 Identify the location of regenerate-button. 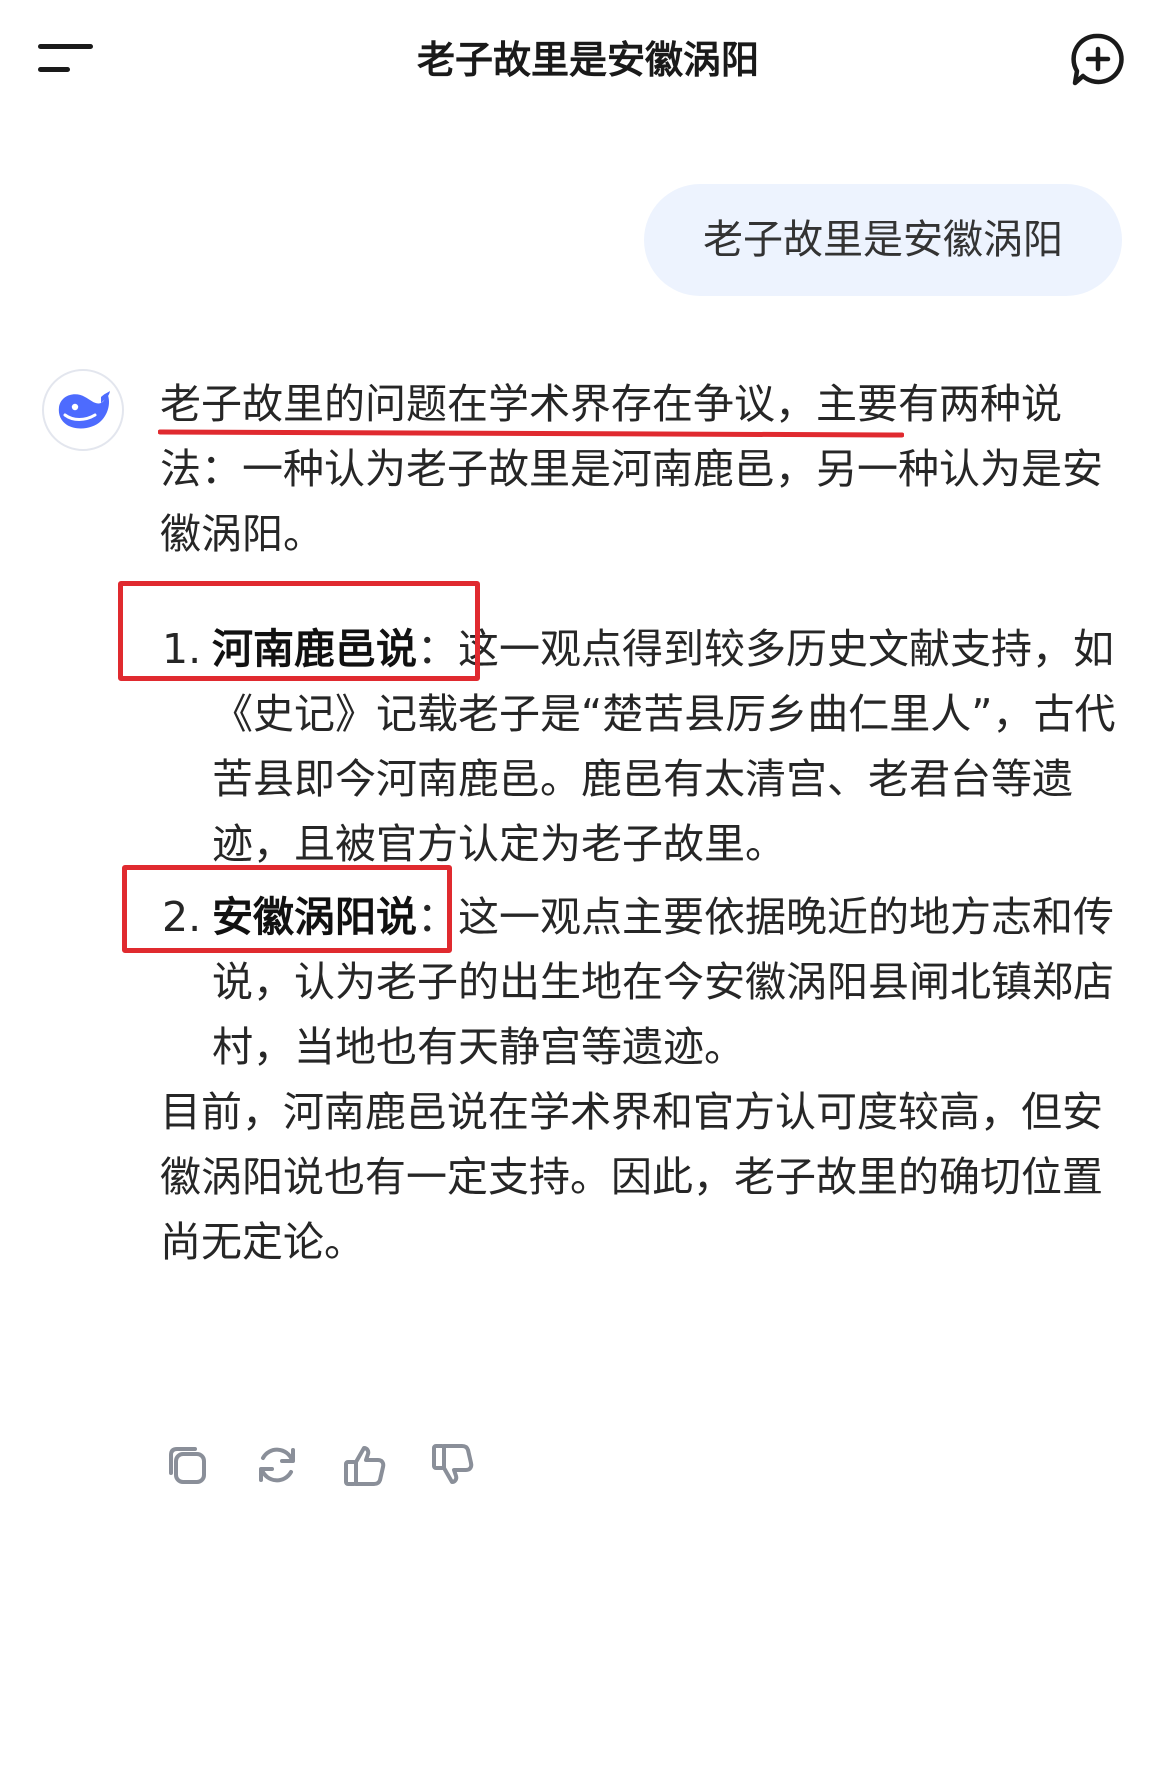
(277, 1465).